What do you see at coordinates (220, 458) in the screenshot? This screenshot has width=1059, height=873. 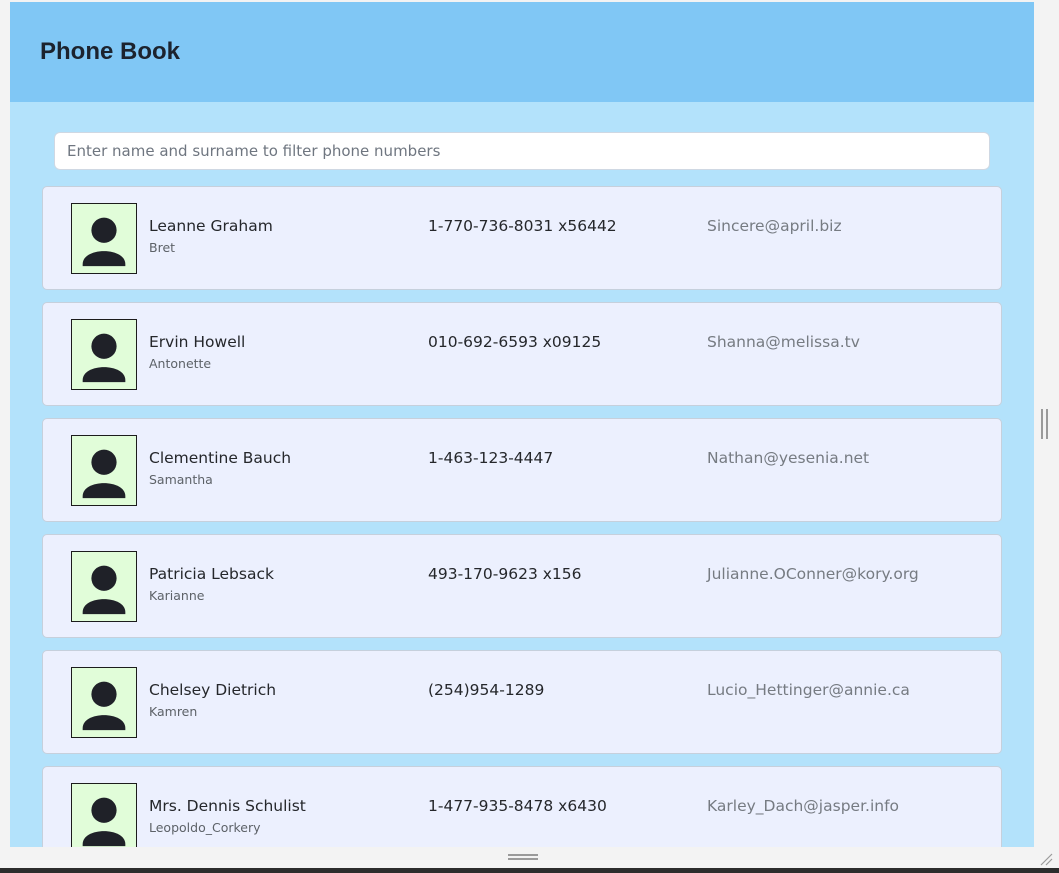 I see `contact-name: Clementine Bauch` at bounding box center [220, 458].